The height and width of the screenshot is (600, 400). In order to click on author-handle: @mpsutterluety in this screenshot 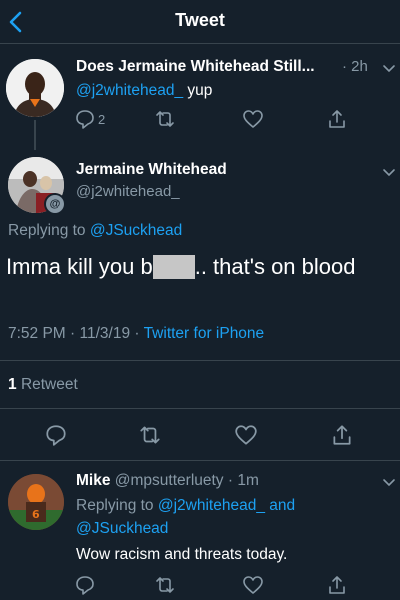, I will do `click(169, 480)`.